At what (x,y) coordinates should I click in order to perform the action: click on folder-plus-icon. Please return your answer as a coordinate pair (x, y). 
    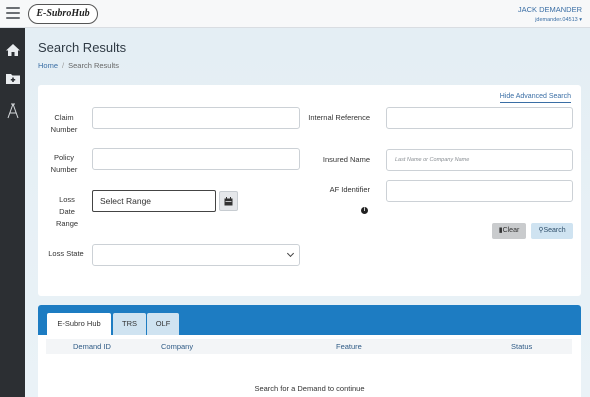
    Looking at the image, I should click on (12, 78).